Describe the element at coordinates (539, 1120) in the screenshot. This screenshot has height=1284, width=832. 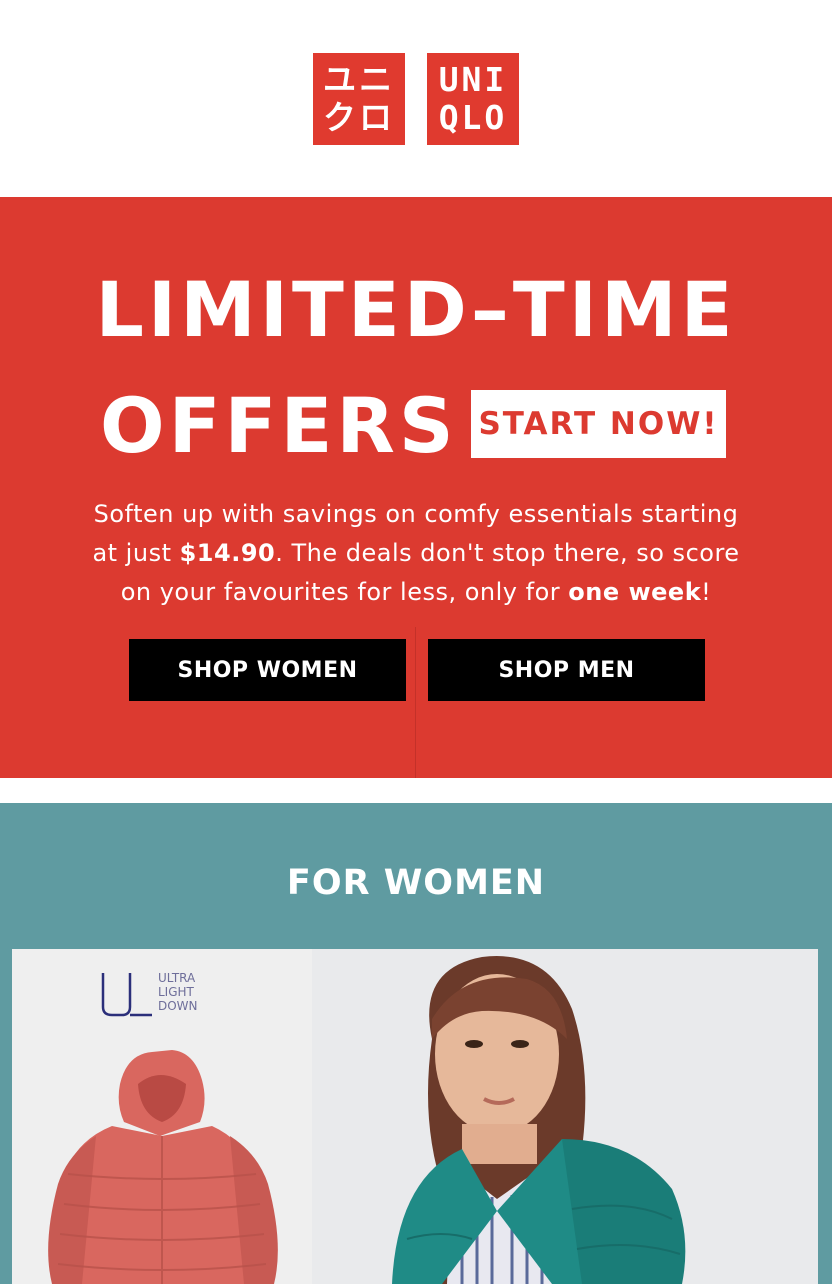
I see `model-photo` at that location.